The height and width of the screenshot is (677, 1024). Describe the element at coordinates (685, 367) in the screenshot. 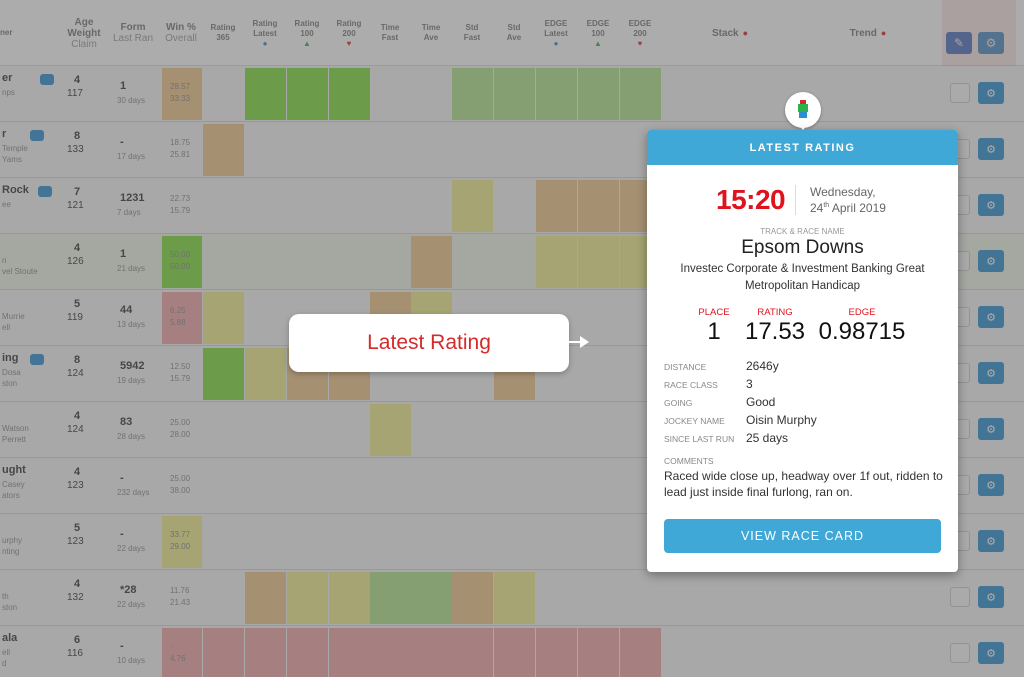

I see `distance-label: DISTANCE` at that location.